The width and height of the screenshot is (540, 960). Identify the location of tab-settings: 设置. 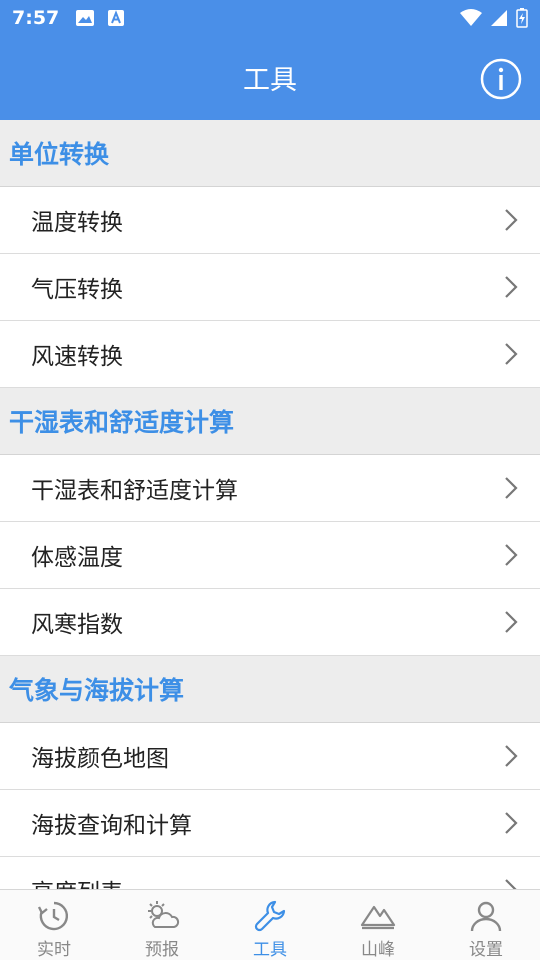
(486, 925).